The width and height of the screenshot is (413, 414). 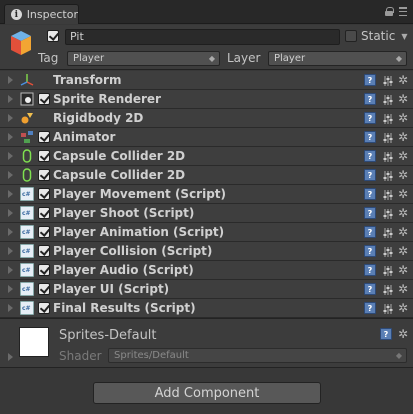 I want to click on add-component-button: Add Component, so click(x=207, y=393).